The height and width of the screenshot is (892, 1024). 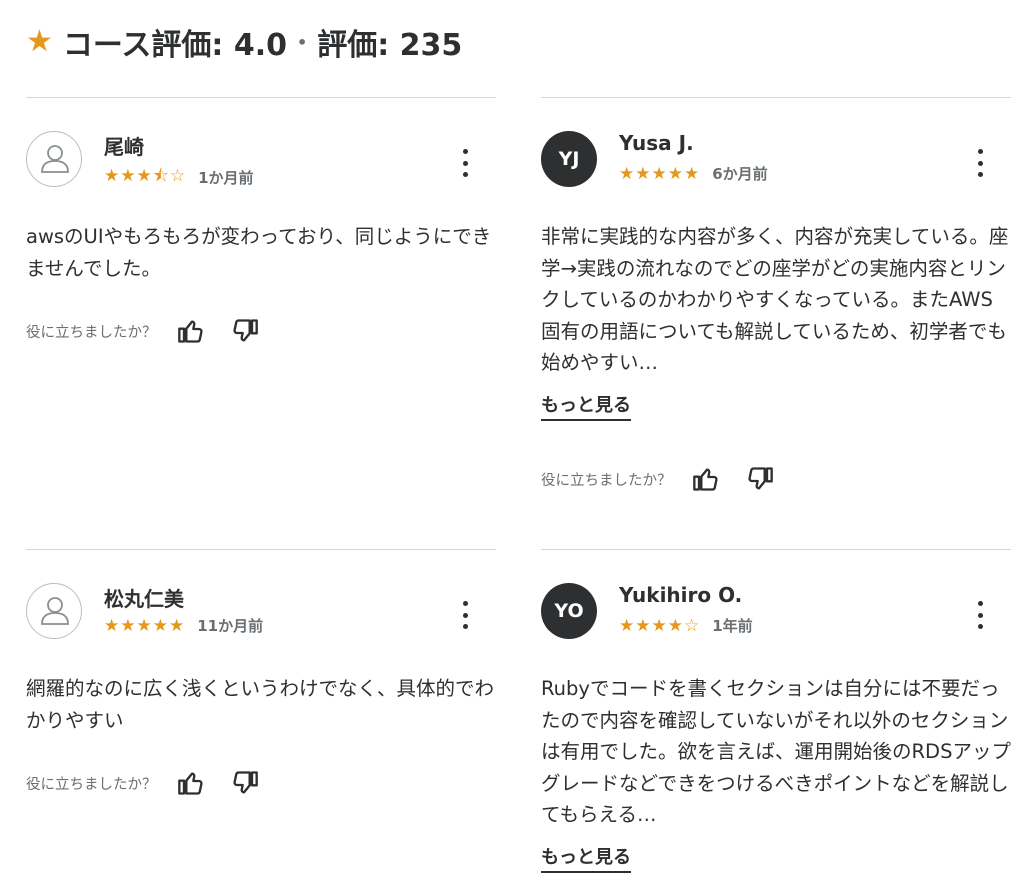 I want to click on review-time: 11か月前, so click(x=230, y=626).